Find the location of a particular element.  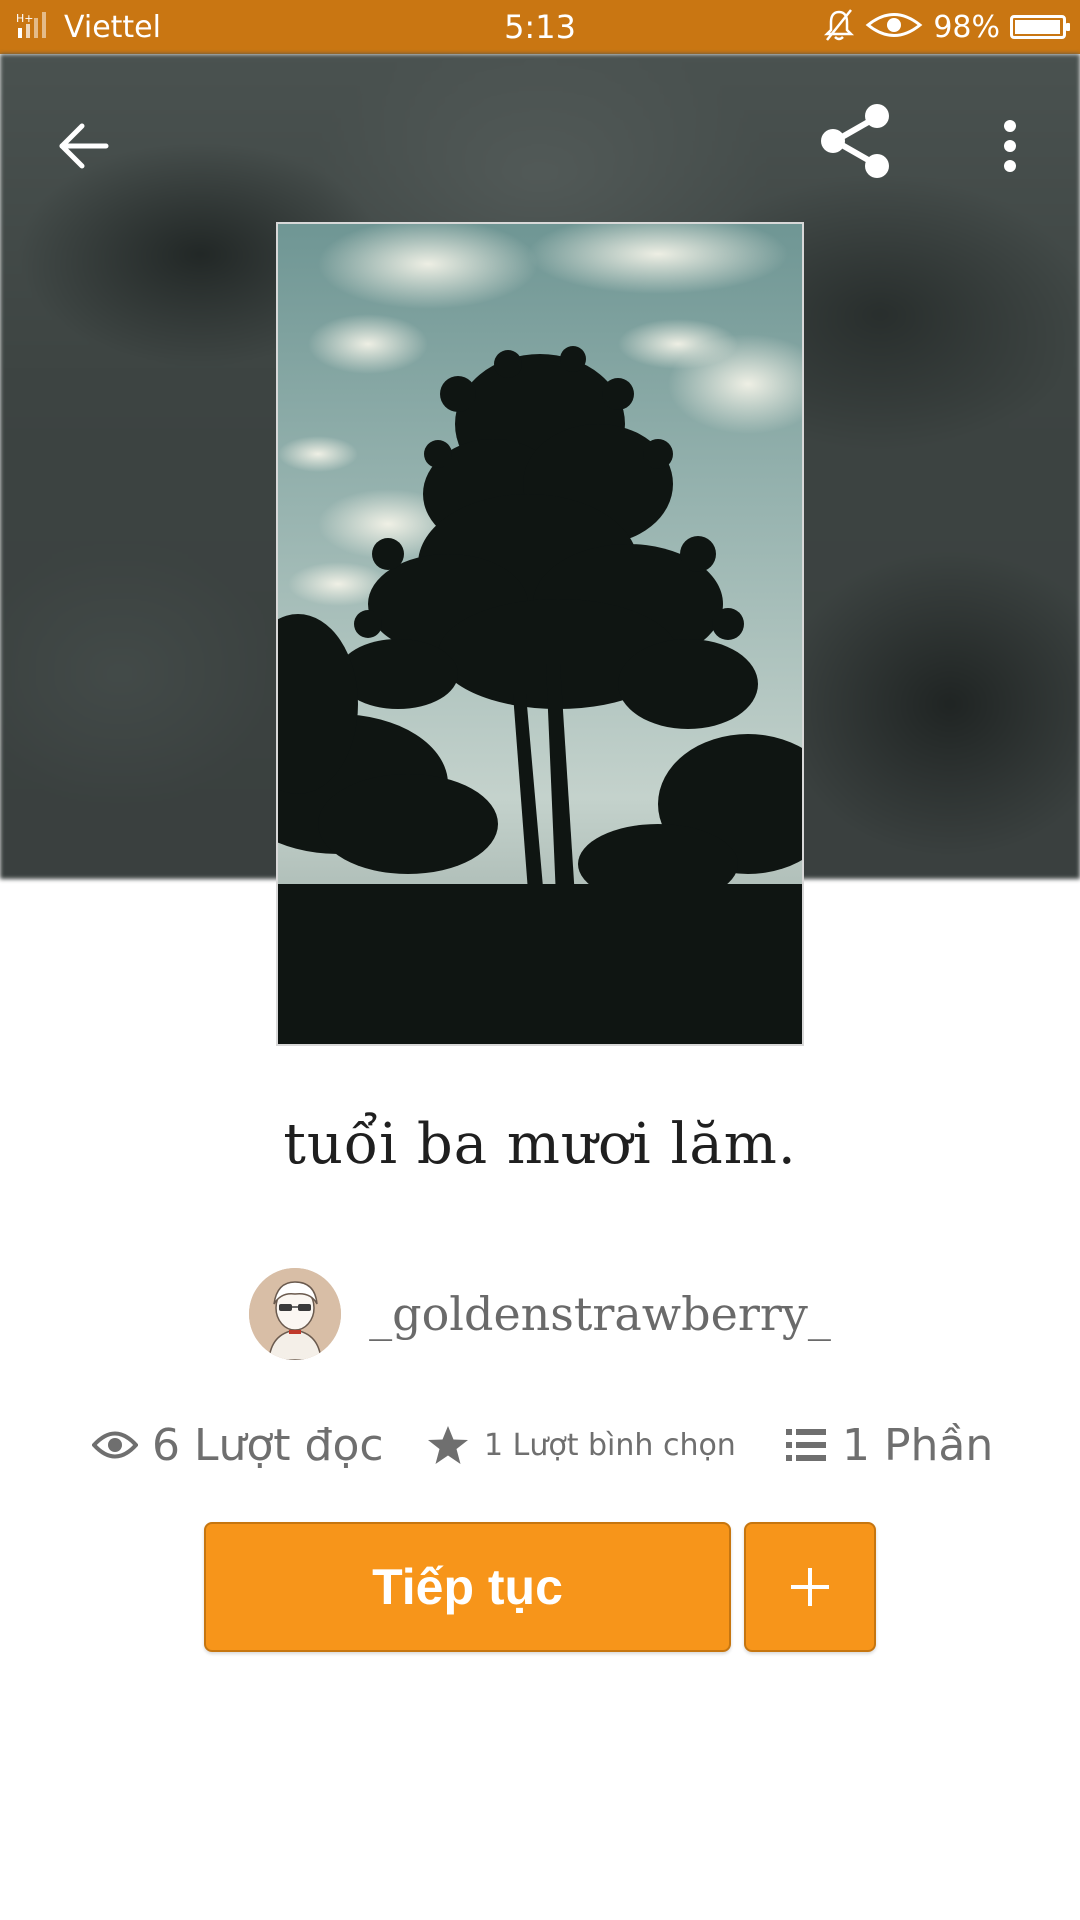

list-icon is located at coordinates (806, 1445).